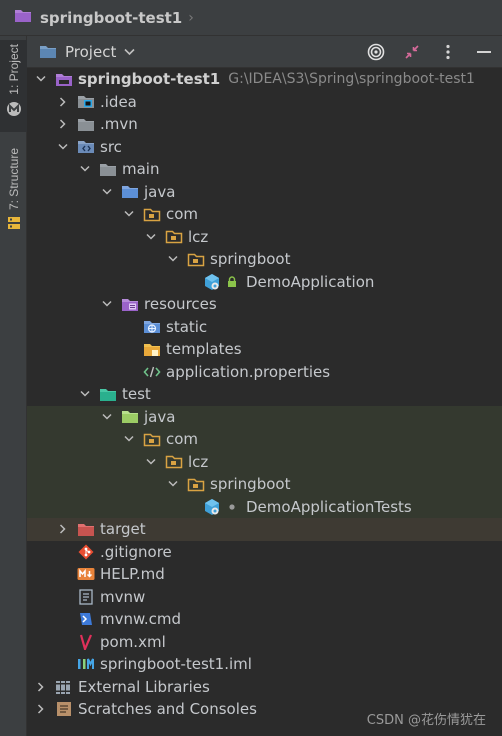  I want to click on spring-boot-class-icon, so click(212, 282).